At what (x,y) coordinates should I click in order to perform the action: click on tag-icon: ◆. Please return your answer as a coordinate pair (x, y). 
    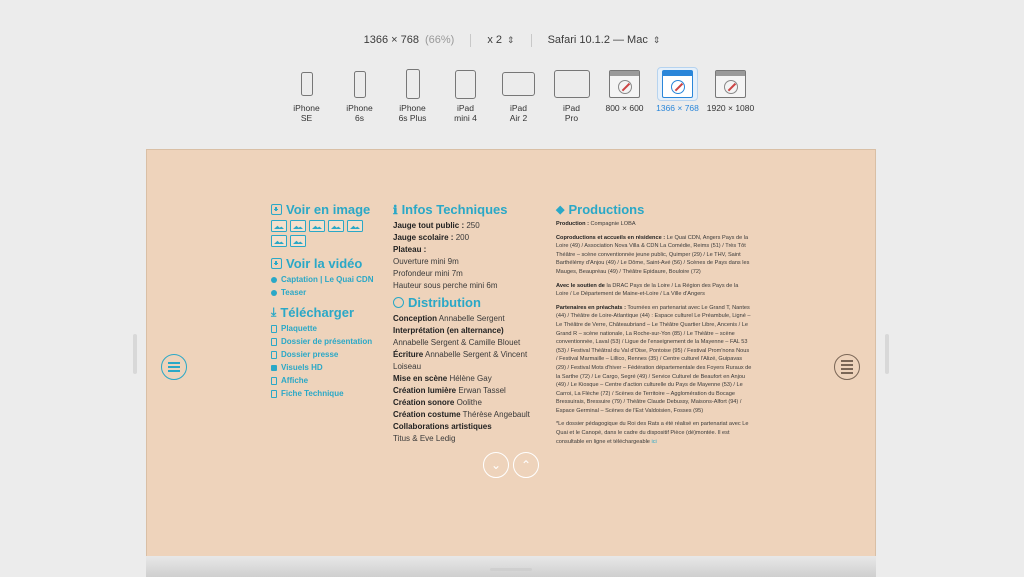
    Looking at the image, I should click on (560, 210).